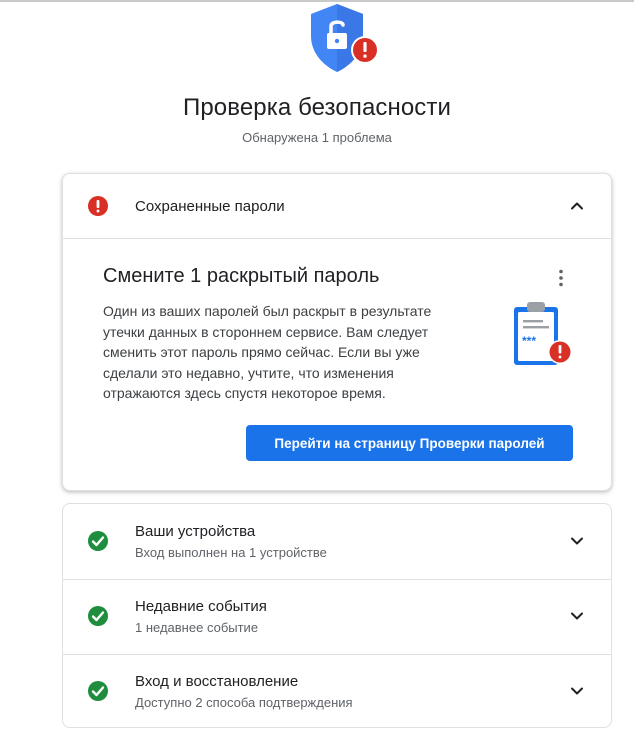 The width and height of the screenshot is (634, 749). I want to click on section-recent-events: Недавние события 1 недавнее событие, so click(337, 616).